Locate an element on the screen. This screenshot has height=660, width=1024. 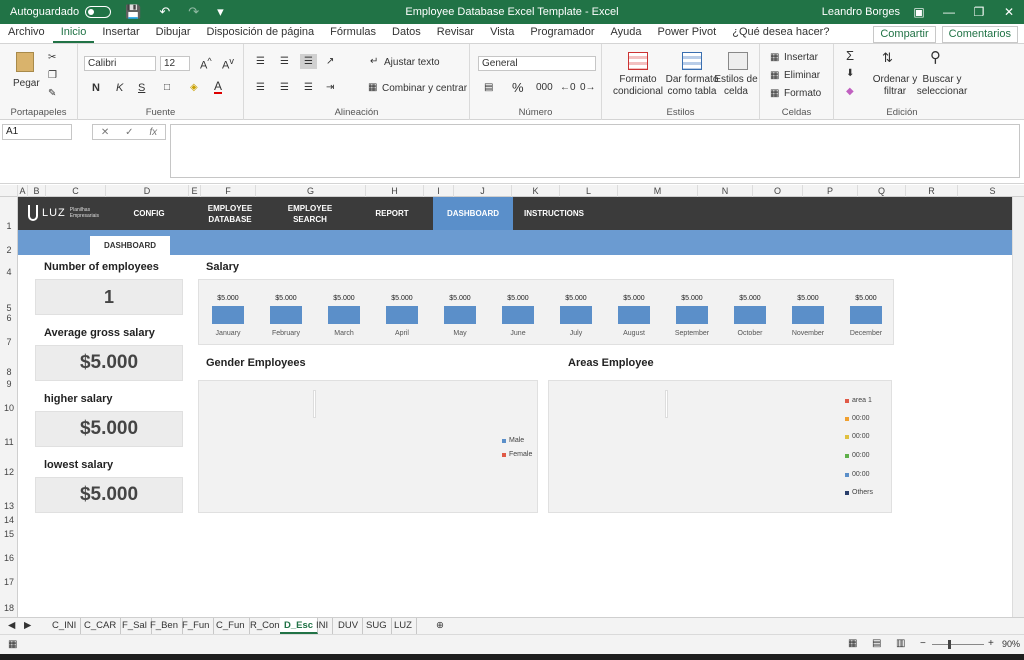
column-header: G is located at coordinates (311, 191).